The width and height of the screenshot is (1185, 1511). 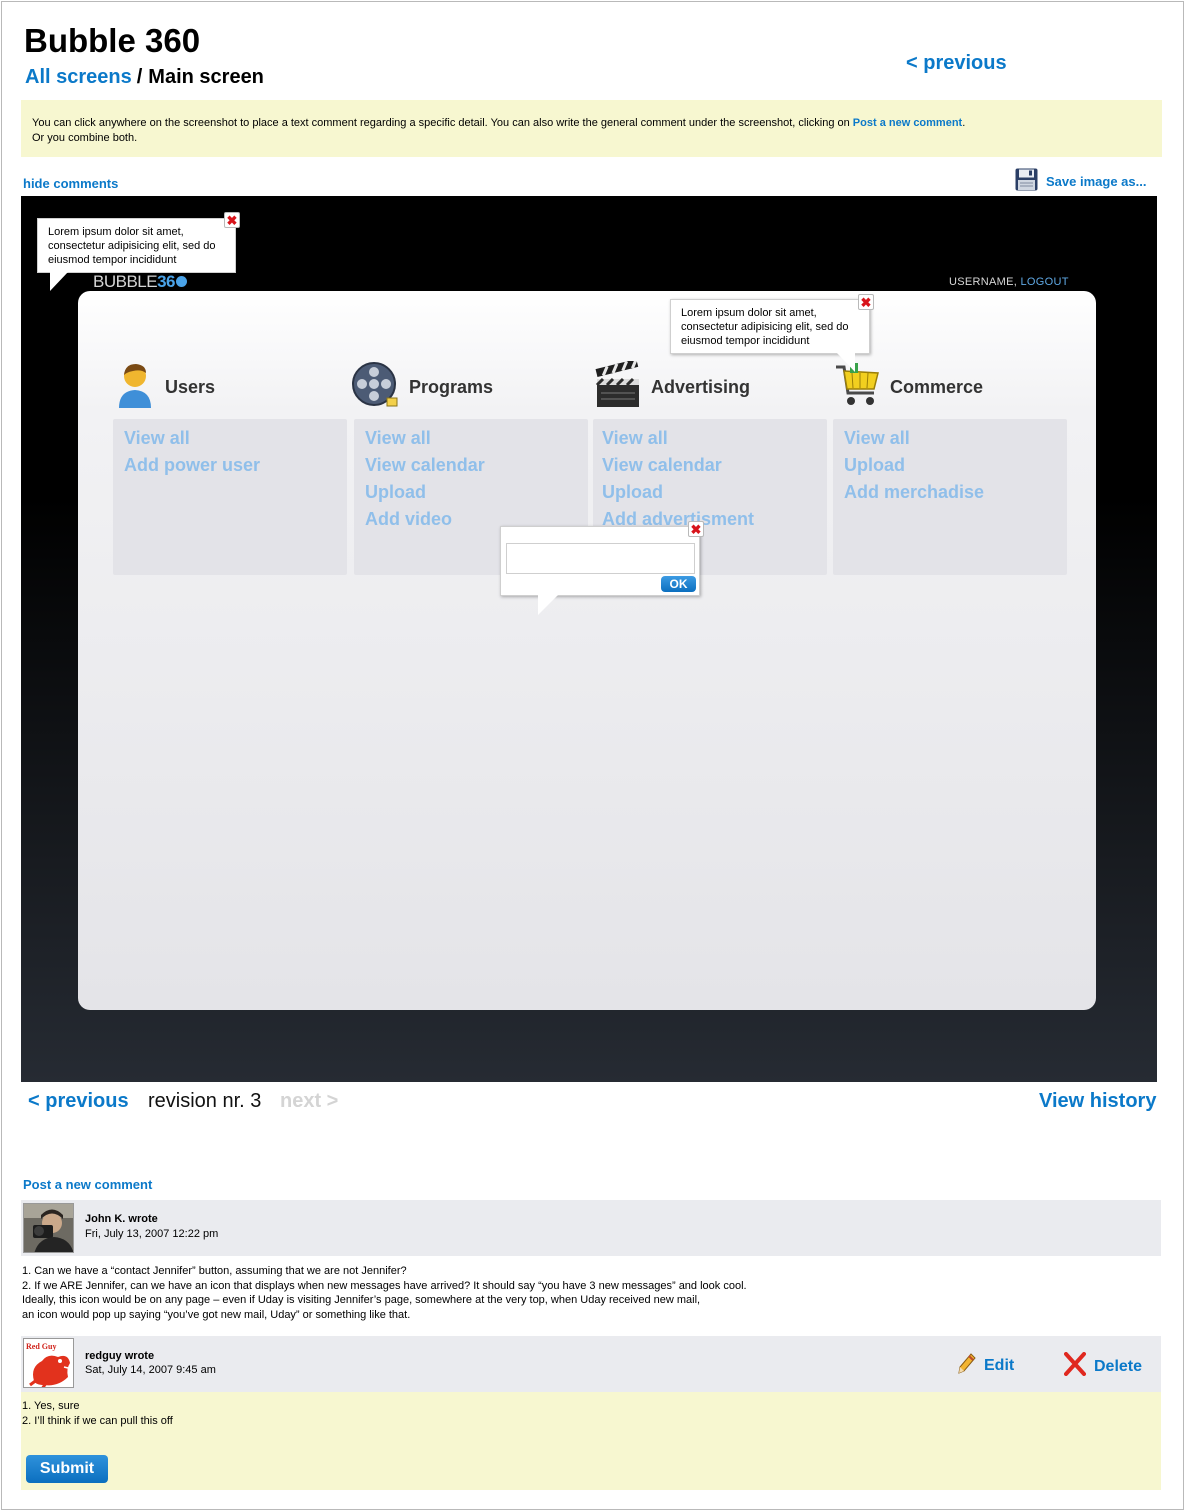 I want to click on avatar: Red Guy, so click(x=48, y=1363).